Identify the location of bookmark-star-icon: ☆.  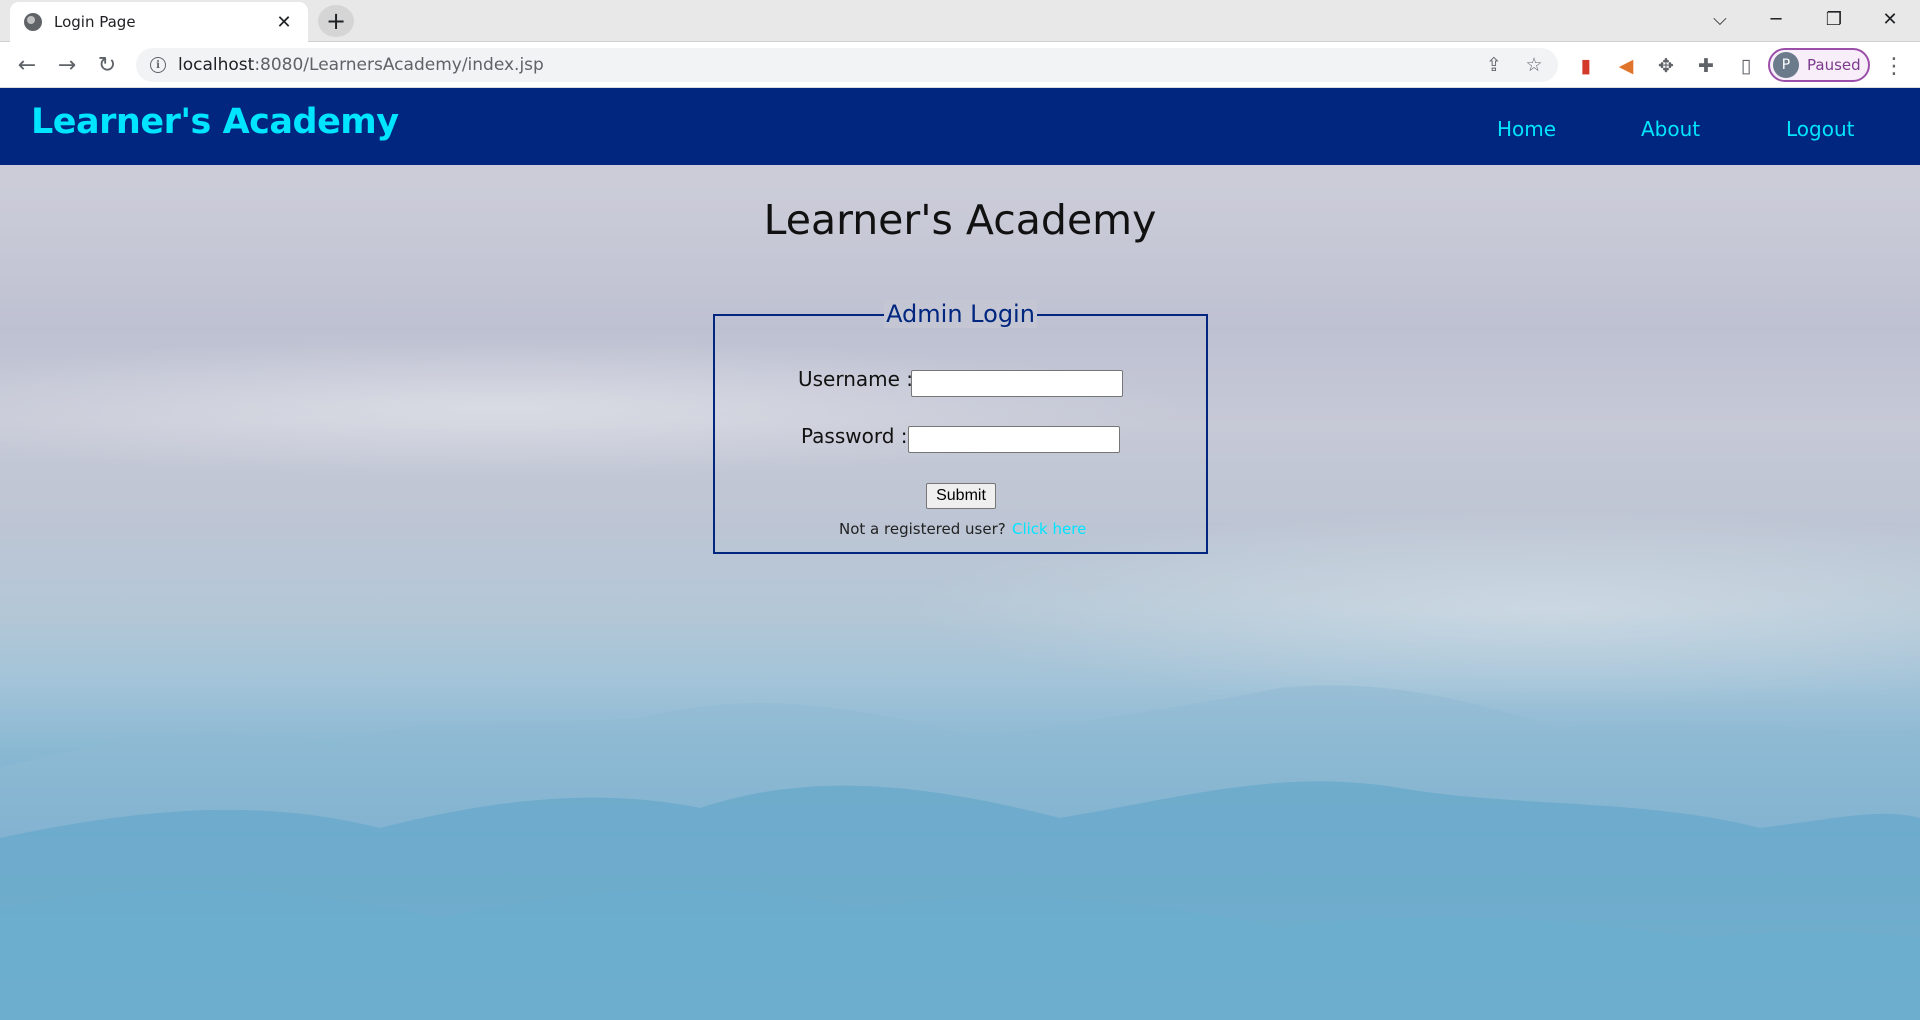
(1534, 65).